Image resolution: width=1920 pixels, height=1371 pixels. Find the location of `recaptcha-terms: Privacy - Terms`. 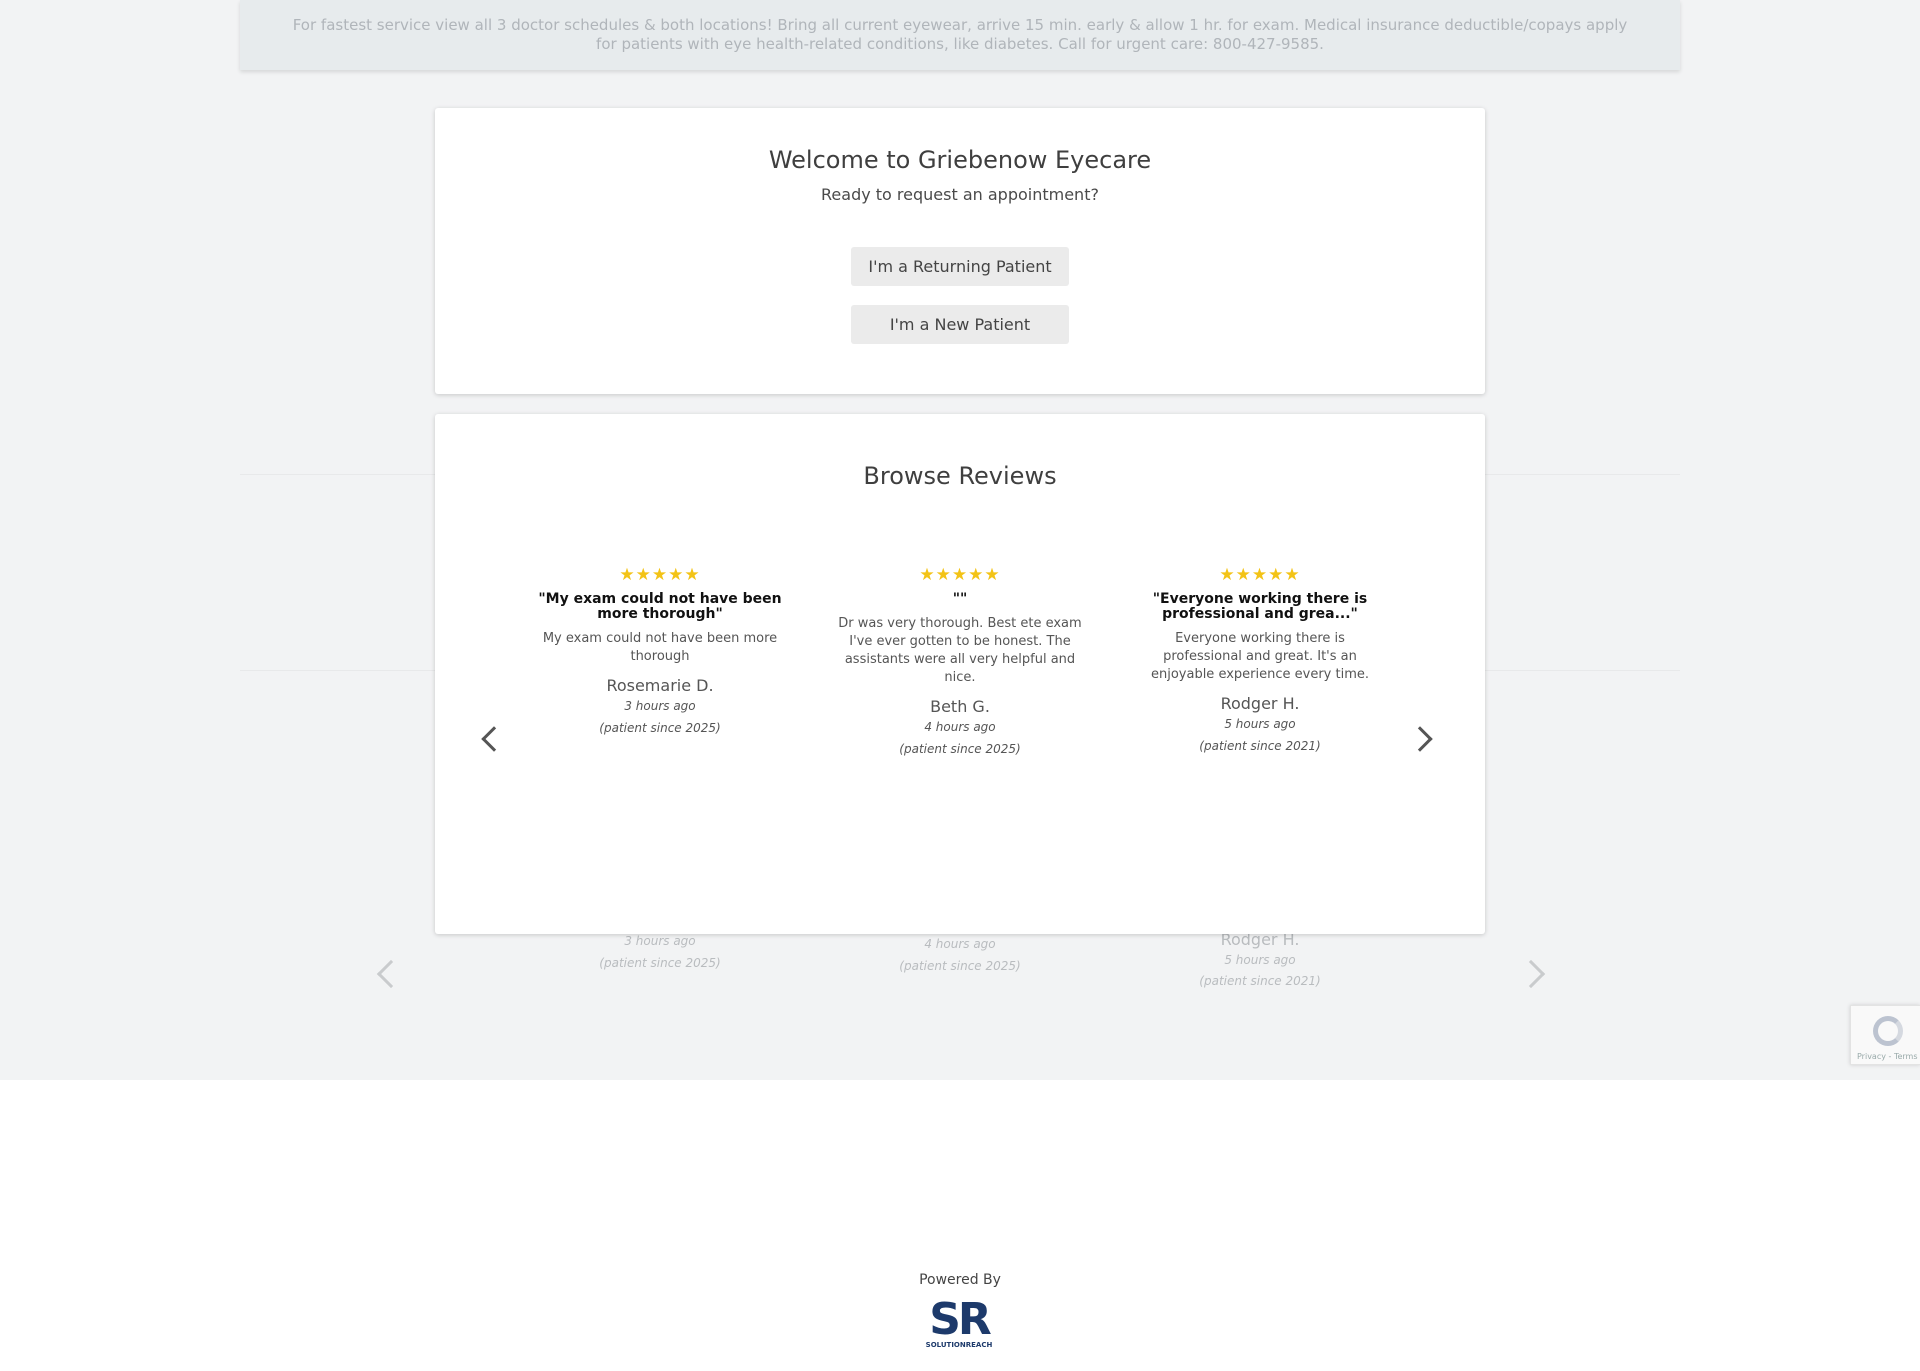

recaptcha-terms: Privacy - Terms is located at coordinates (1887, 1056).